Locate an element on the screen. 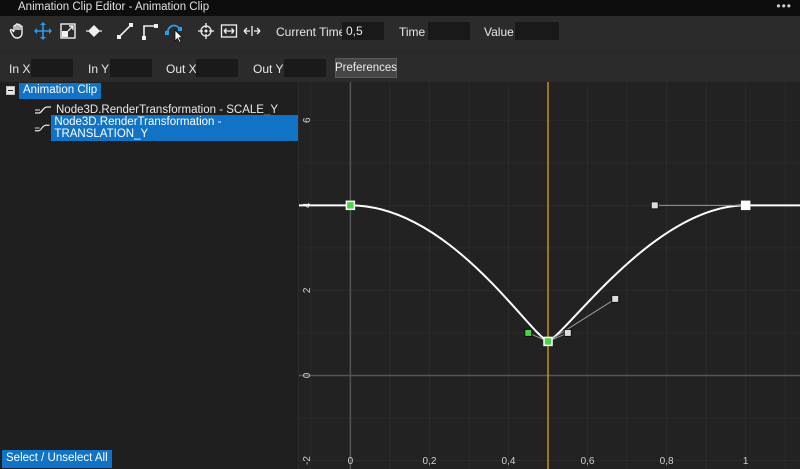 The width and height of the screenshot is (800, 469). focus-icon is located at coordinates (206, 31).